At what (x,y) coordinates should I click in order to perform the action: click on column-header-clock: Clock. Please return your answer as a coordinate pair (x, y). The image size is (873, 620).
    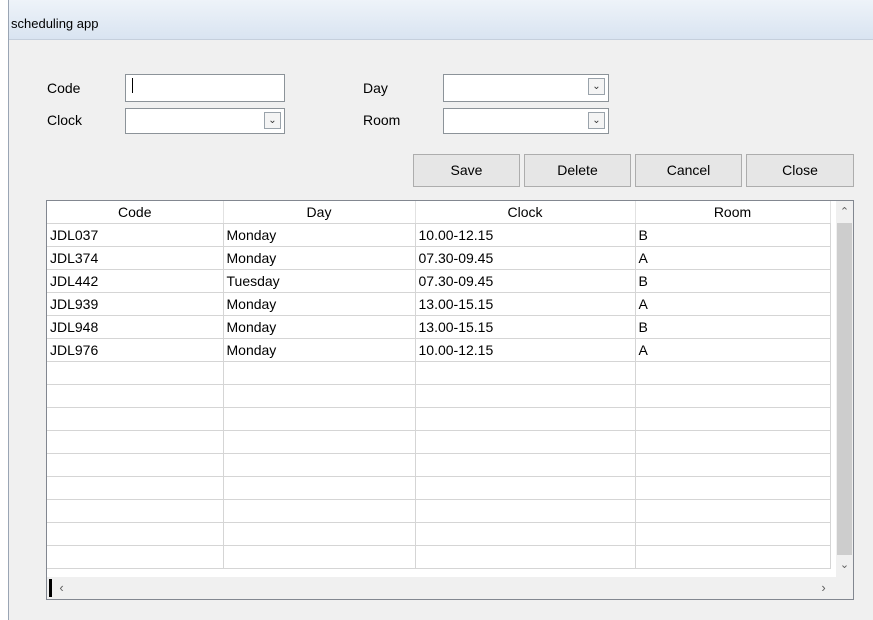
    Looking at the image, I should click on (525, 212).